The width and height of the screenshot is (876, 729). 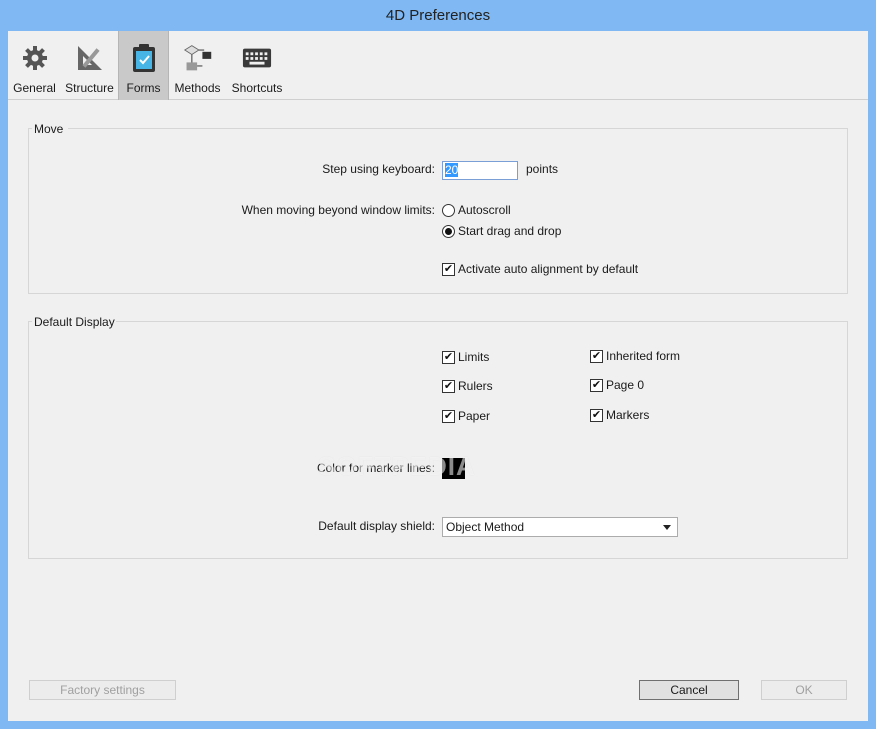 What do you see at coordinates (397, 466) in the screenshot?
I see `softpedia-watermark: SOFTPEDIA` at bounding box center [397, 466].